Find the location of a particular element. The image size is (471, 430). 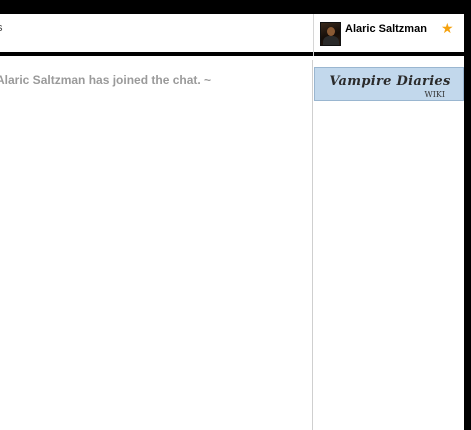

room-title: s is located at coordinates (1, 28).